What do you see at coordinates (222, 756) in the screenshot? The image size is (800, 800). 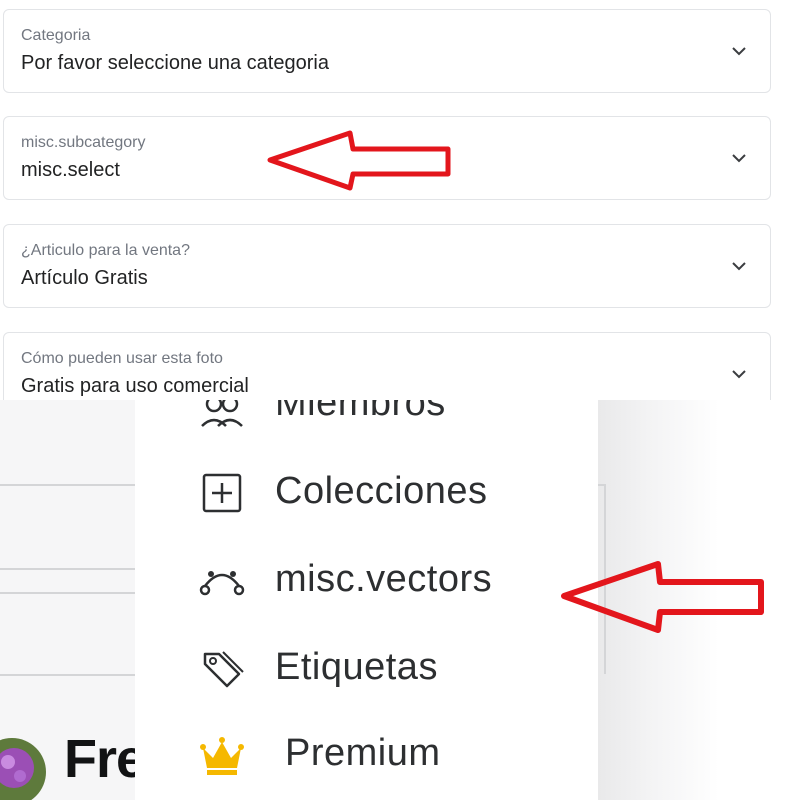 I see `crown-icon` at bounding box center [222, 756].